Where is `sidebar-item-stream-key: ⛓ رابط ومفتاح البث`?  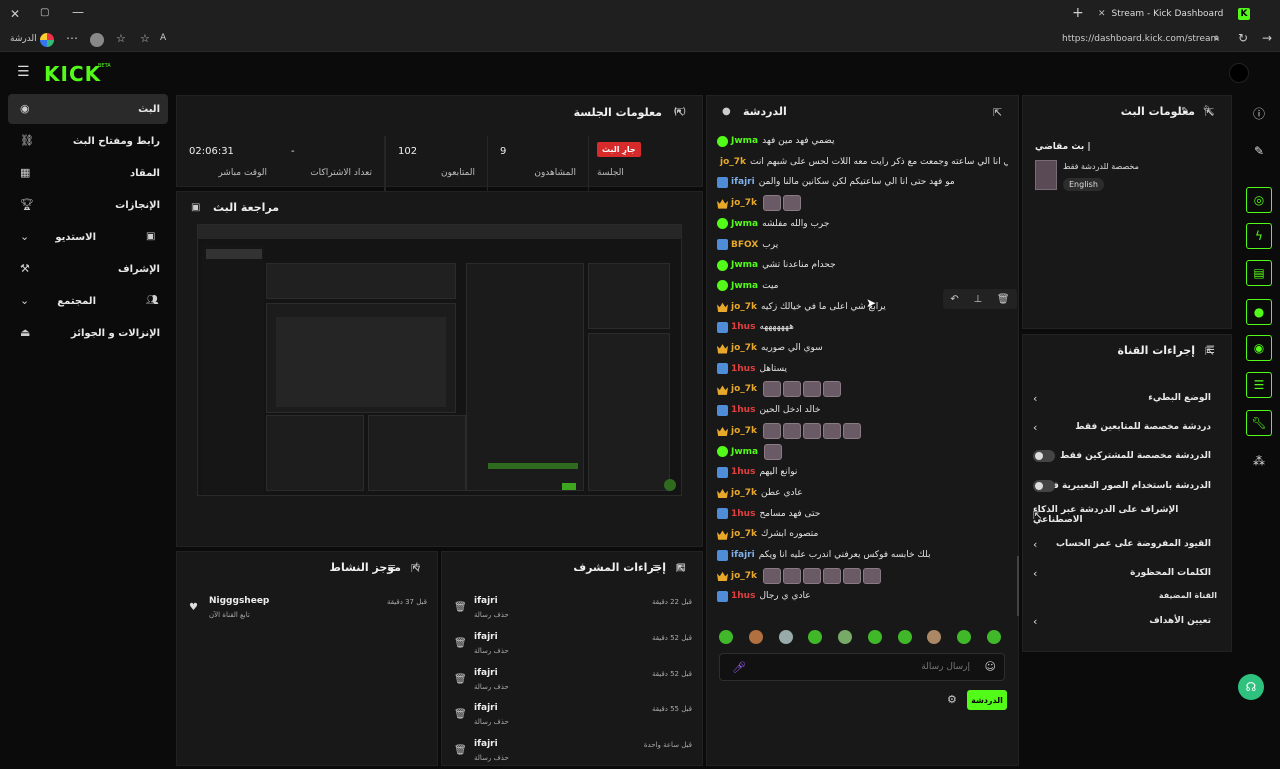 sidebar-item-stream-key: ⛓ رابط ومفتاح البث is located at coordinates (88, 141).